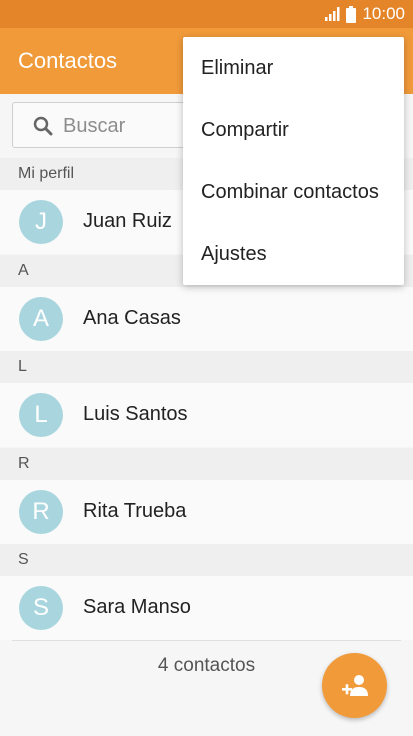  I want to click on menu-item-eliminar: Eliminar, so click(293, 68).